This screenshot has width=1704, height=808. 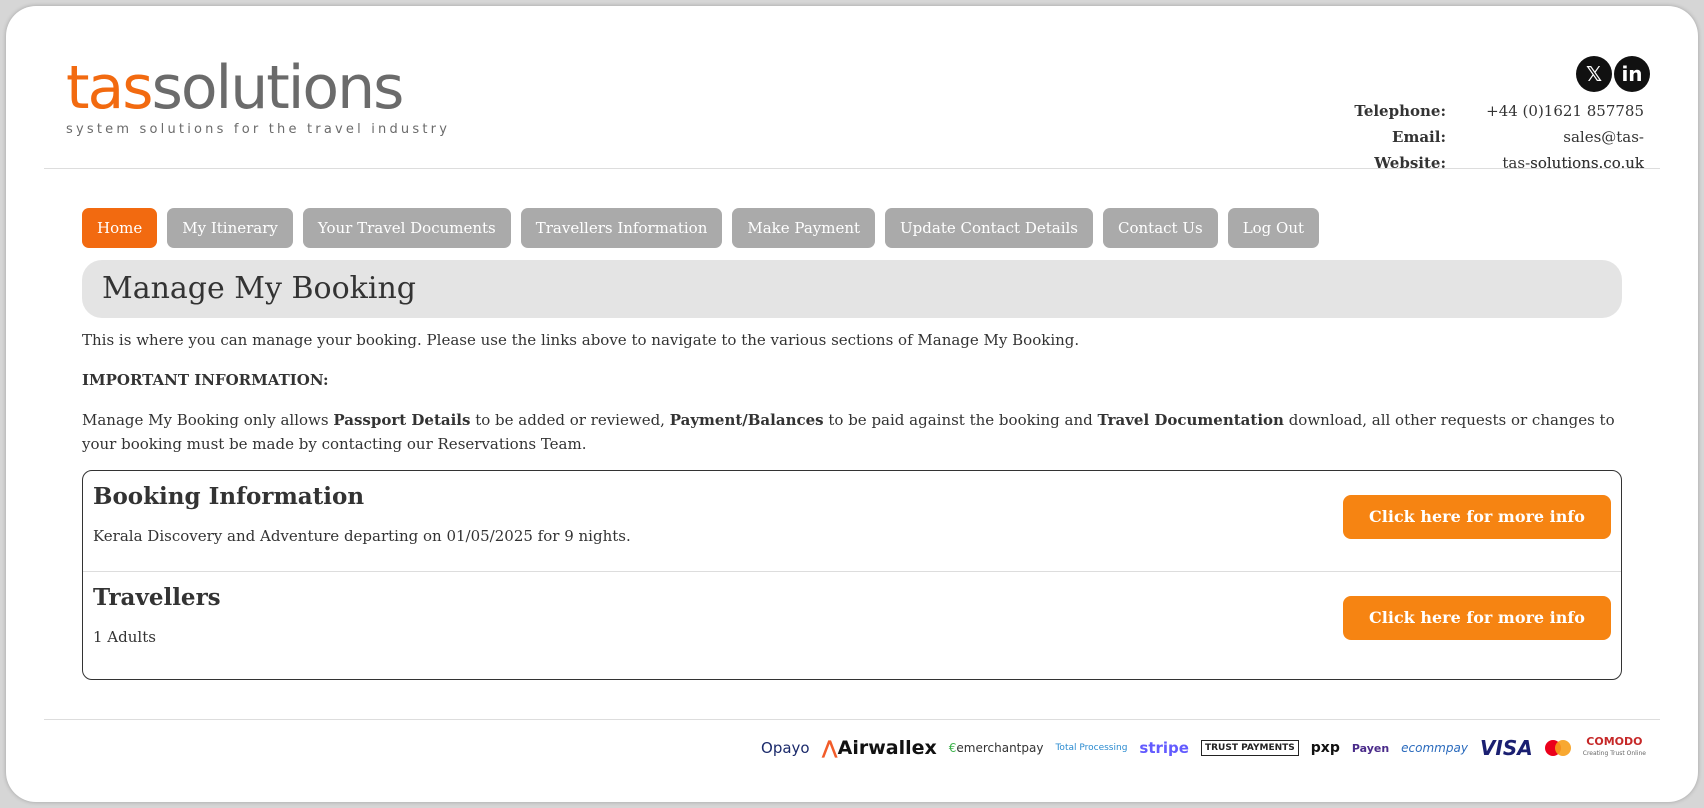 I want to click on website-value: tas-solutions.co.uk, so click(x=1550, y=163).